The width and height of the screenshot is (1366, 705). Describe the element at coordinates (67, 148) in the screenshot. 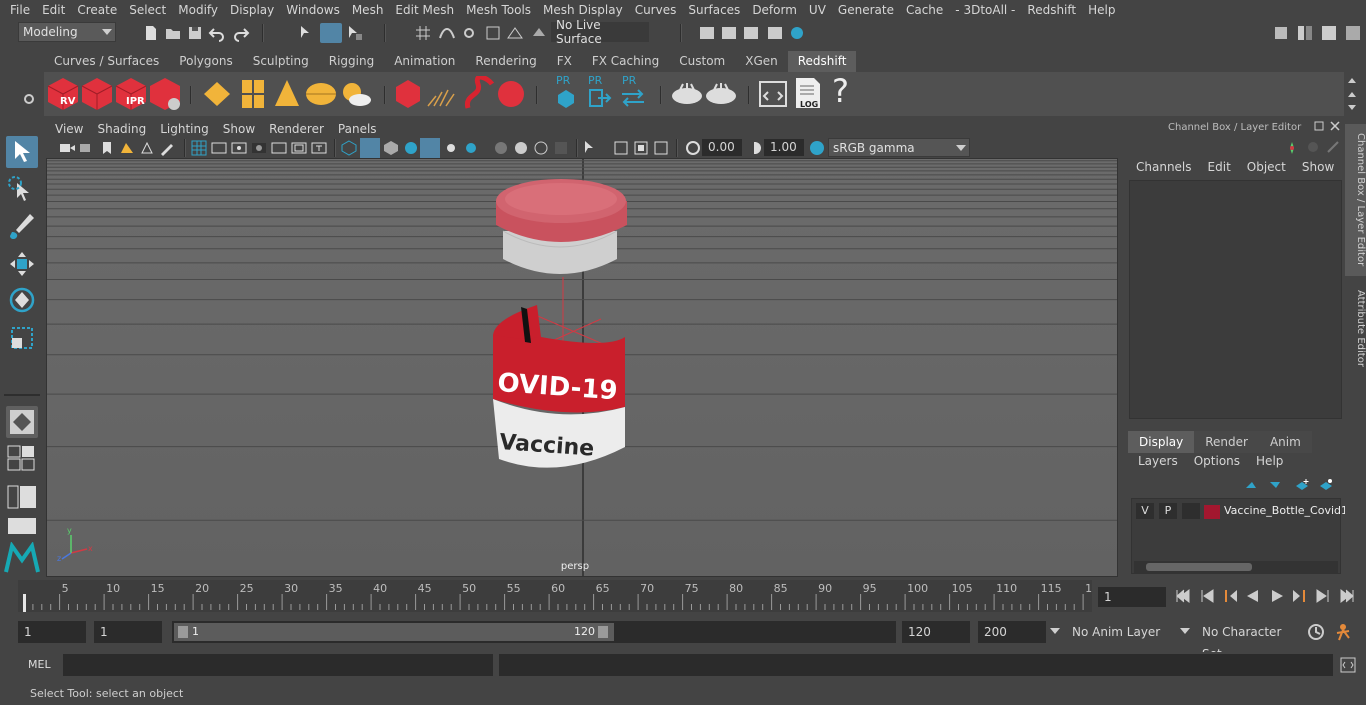

I see `camera-icon` at that location.